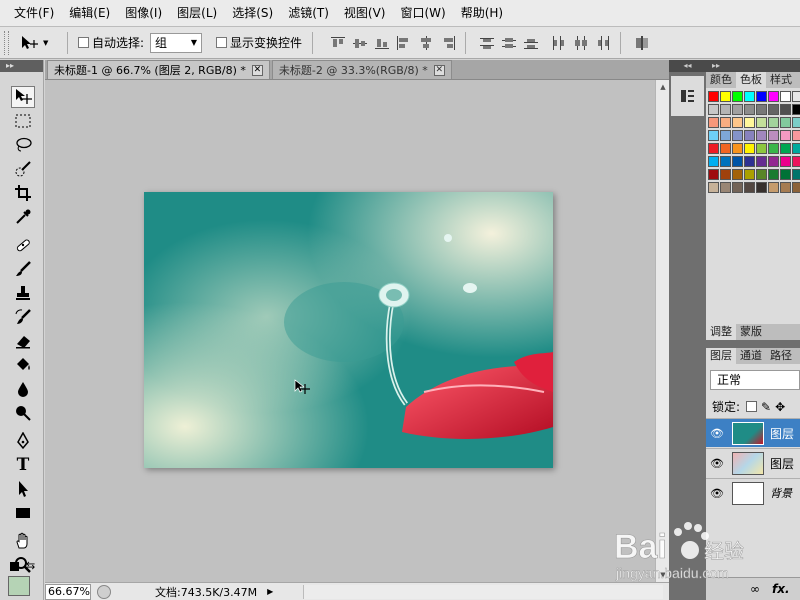 The width and height of the screenshot is (800, 600). I want to click on tab-untitled-2: 未标题-2 @ 33.3%(RGB/8) * ✕, so click(361, 69).